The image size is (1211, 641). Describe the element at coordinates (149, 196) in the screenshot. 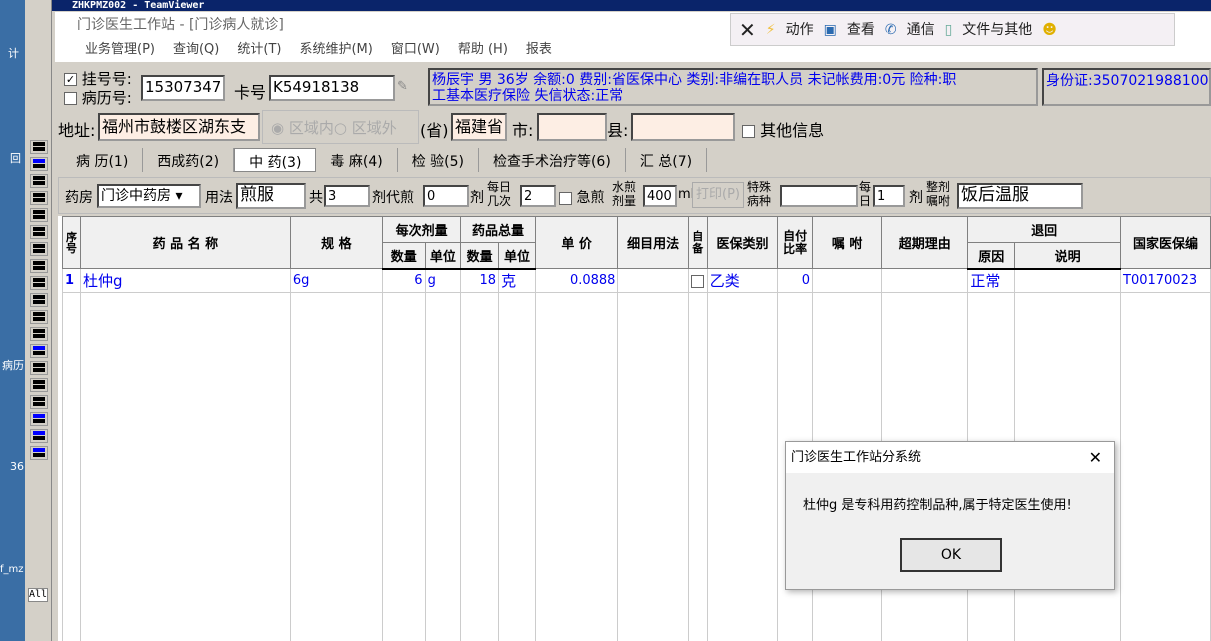

I see `pharmacy-select: 门诊中药房 ▾` at that location.